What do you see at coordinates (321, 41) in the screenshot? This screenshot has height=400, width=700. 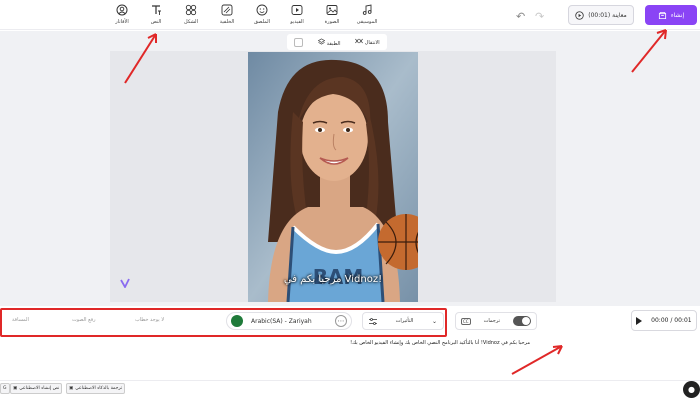 I see `layers-icon` at bounding box center [321, 41].